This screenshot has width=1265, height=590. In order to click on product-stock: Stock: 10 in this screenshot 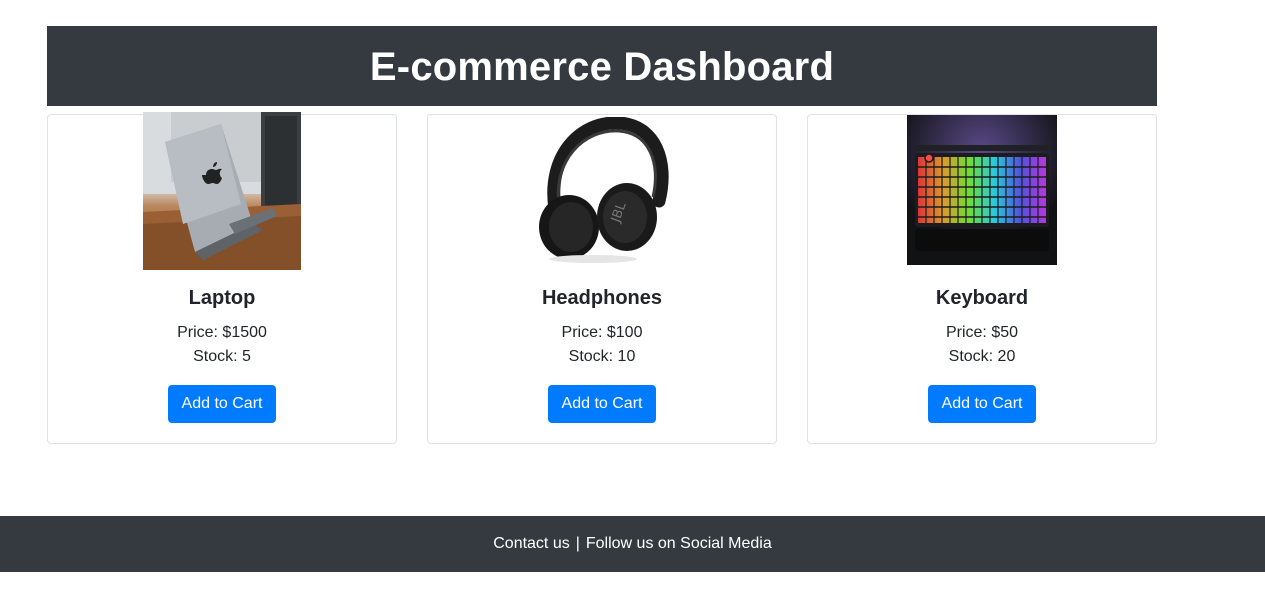, I will do `click(602, 356)`.